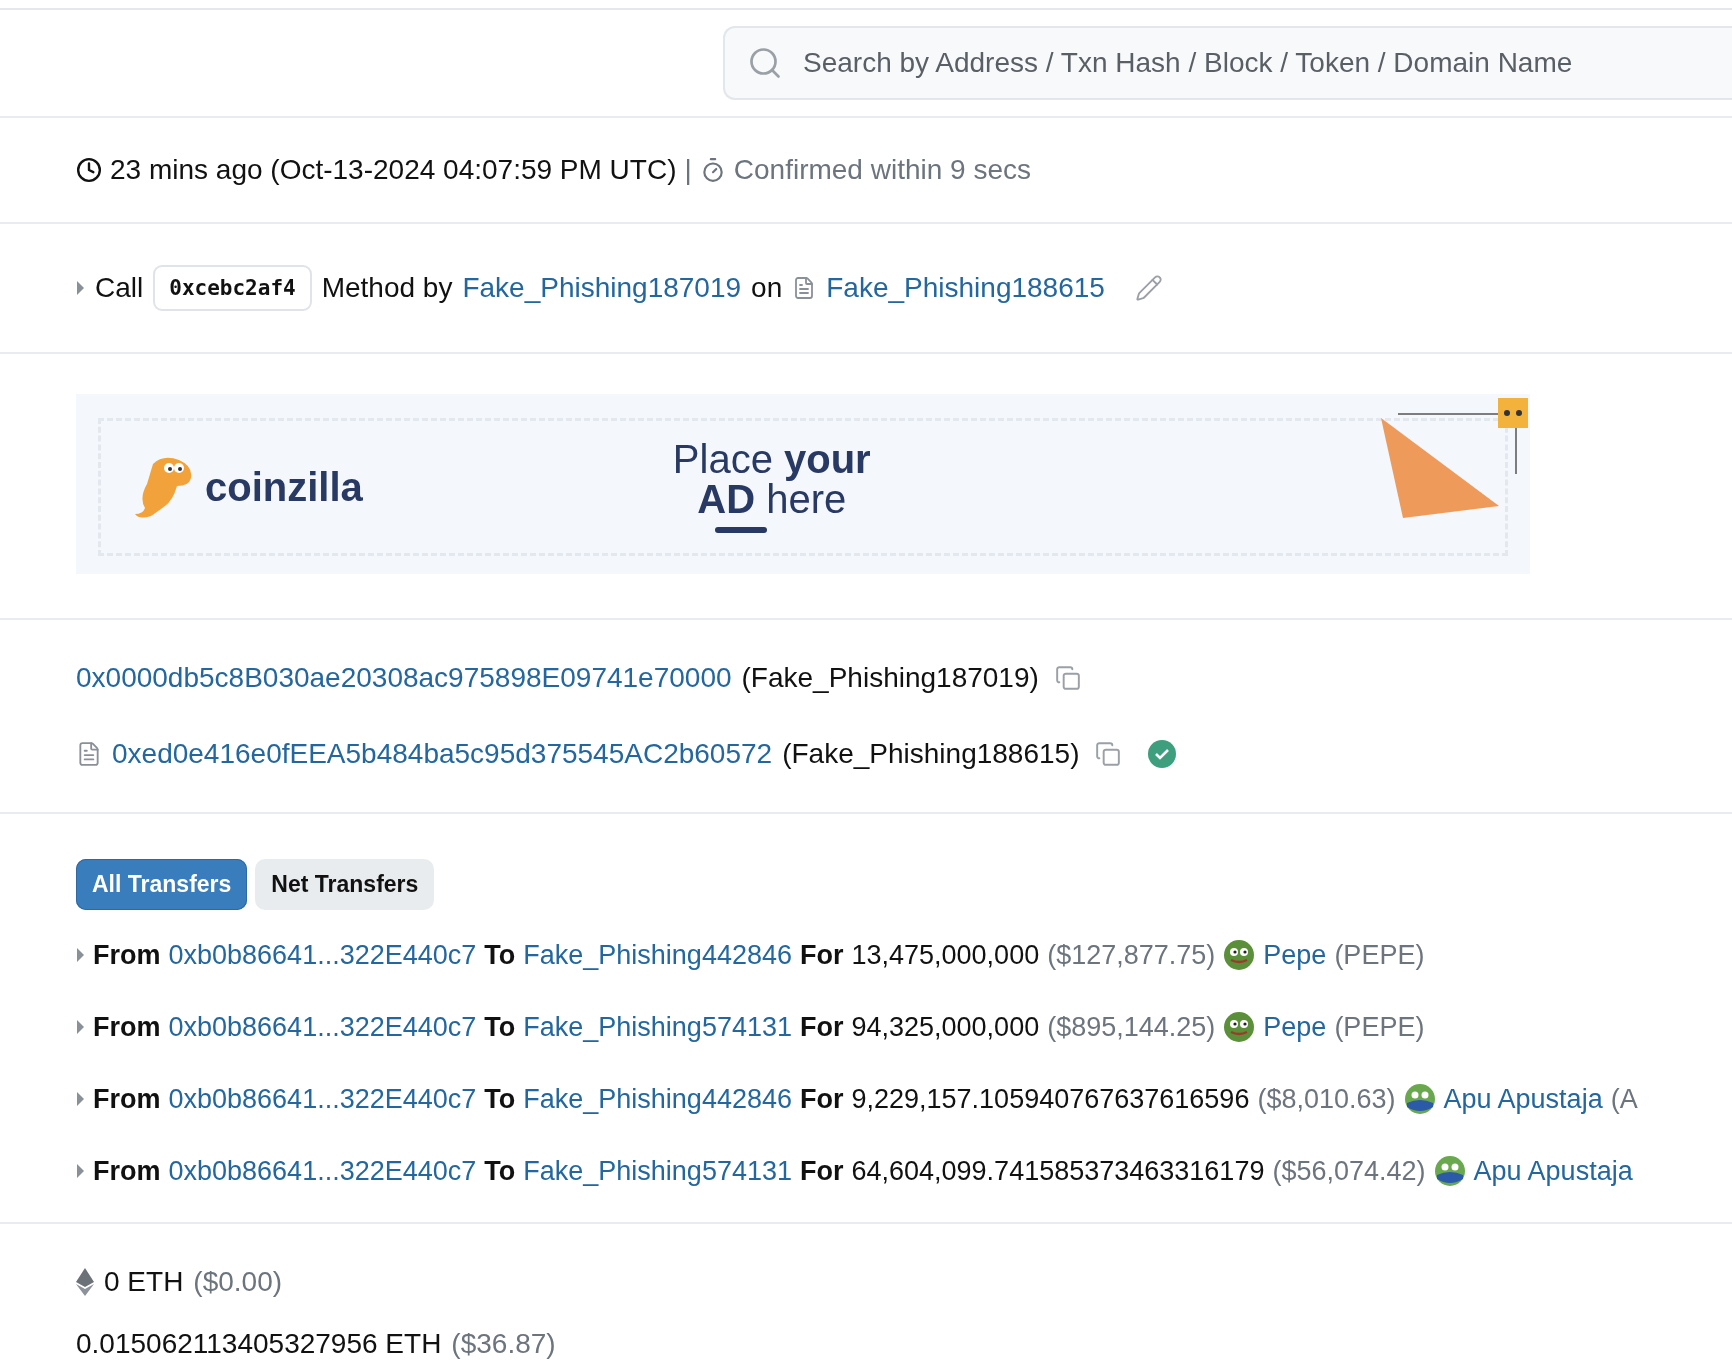  What do you see at coordinates (945, 955) in the screenshot?
I see `token-amount: 13,475,000,000` at bounding box center [945, 955].